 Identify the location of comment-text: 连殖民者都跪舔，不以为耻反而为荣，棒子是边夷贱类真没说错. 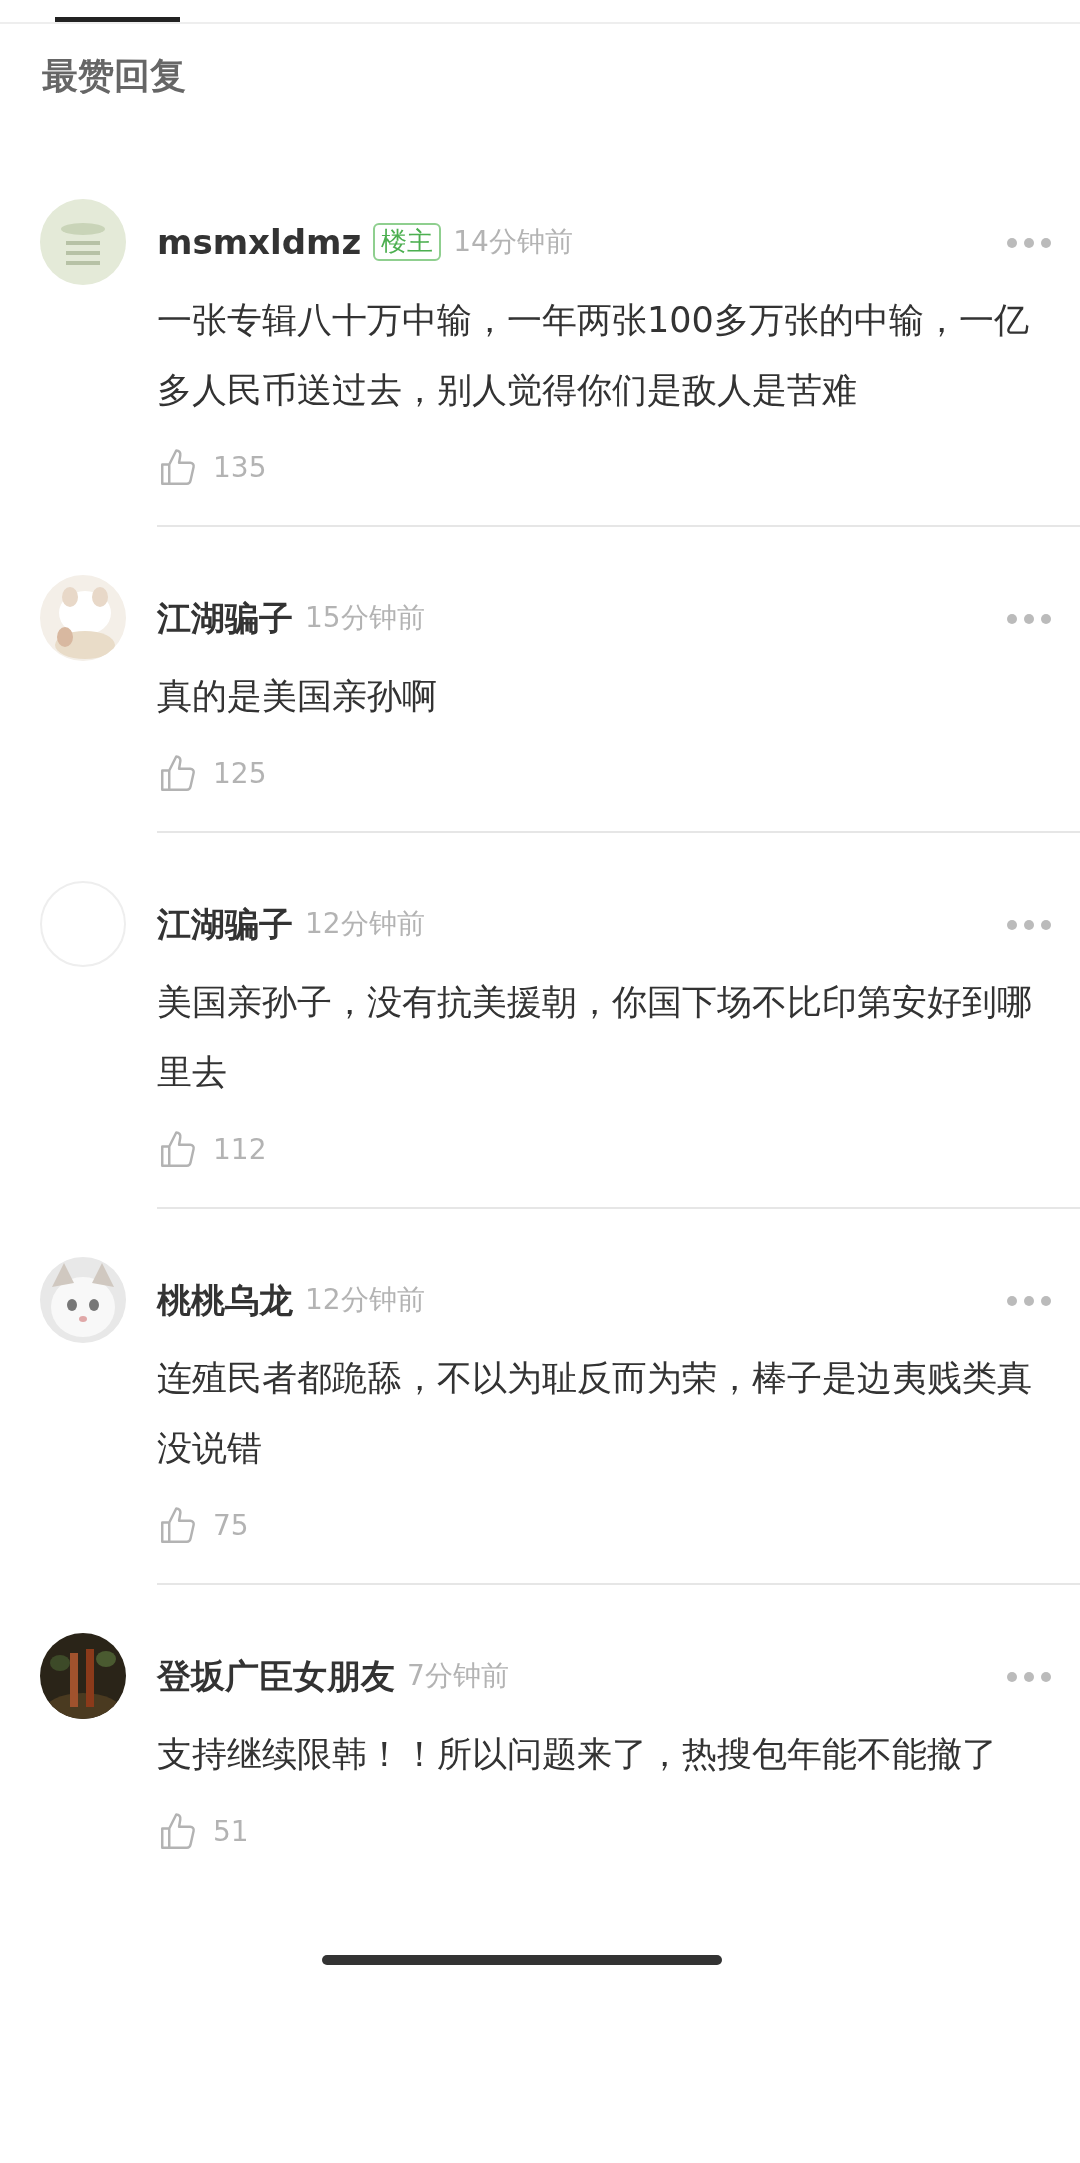
(595, 1413).